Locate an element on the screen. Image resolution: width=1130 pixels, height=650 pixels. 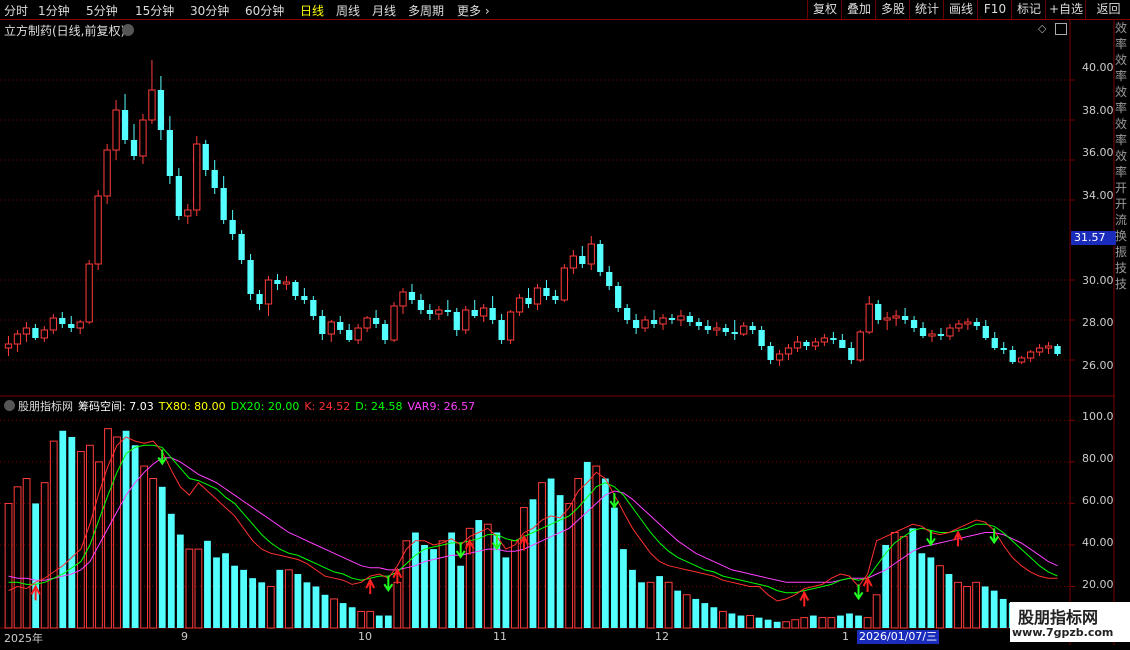
legend-tx80: TX80: 80.00 is located at coordinates (192, 406).